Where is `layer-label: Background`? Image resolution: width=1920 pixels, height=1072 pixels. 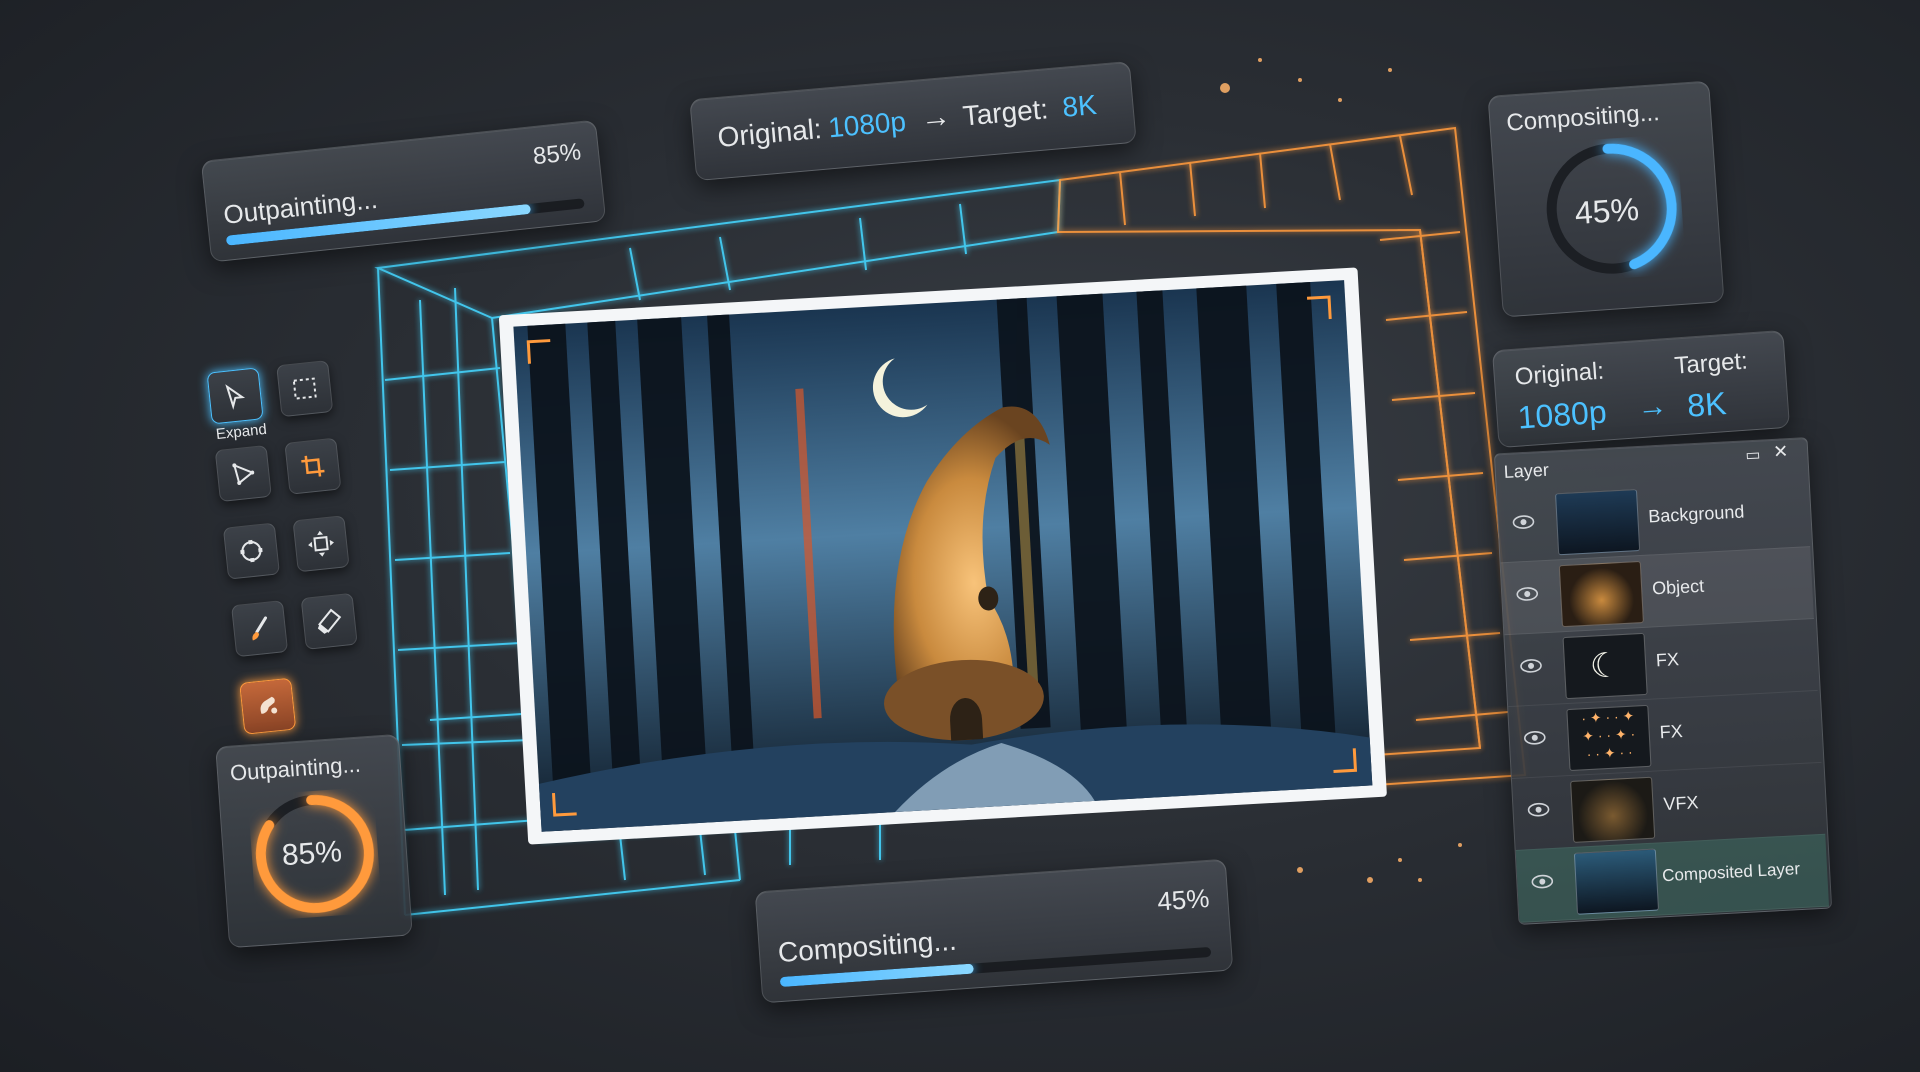
layer-label: Background is located at coordinates (1696, 514).